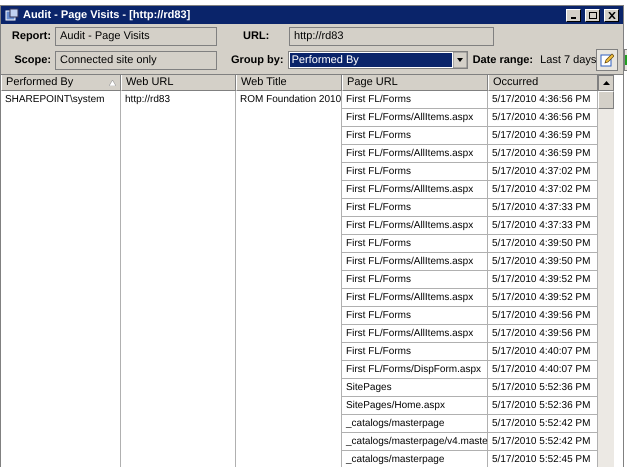 Image resolution: width=627 pixels, height=467 pixels. I want to click on table-cell: SitePages, so click(369, 387).